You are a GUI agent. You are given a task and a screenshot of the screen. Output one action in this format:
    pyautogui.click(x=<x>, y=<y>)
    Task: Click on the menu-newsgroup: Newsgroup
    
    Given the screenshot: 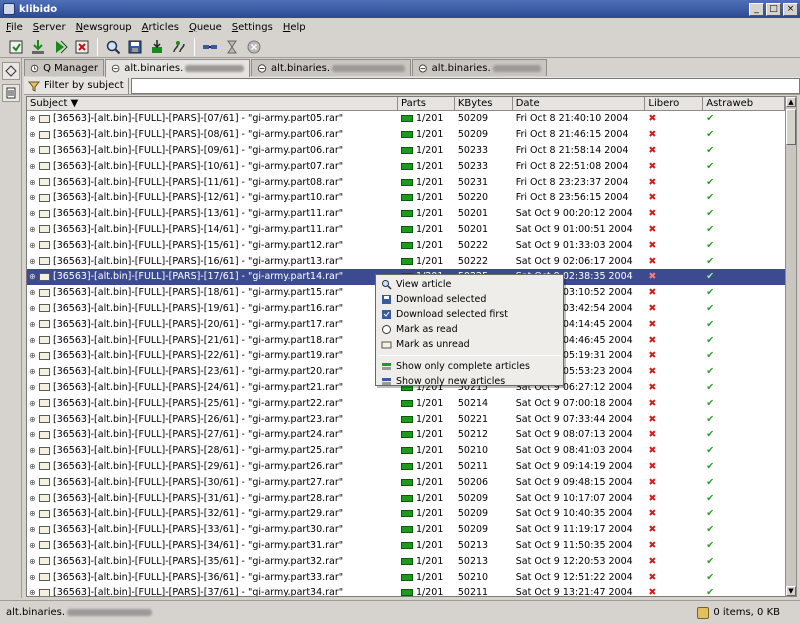 What is the action you would take?
    pyautogui.click(x=104, y=27)
    